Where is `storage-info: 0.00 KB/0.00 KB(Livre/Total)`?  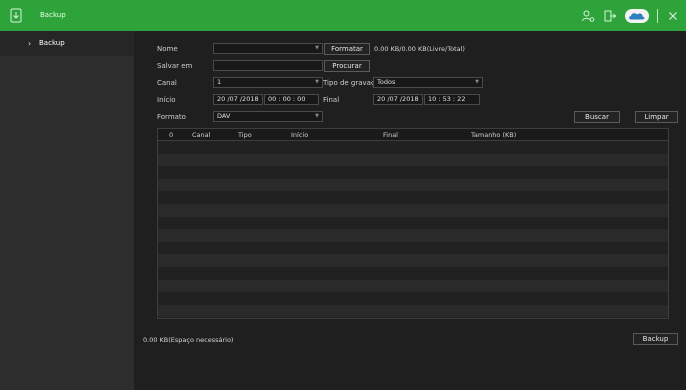
storage-info: 0.00 KB/0.00 KB(Livre/Total) is located at coordinates (419, 49).